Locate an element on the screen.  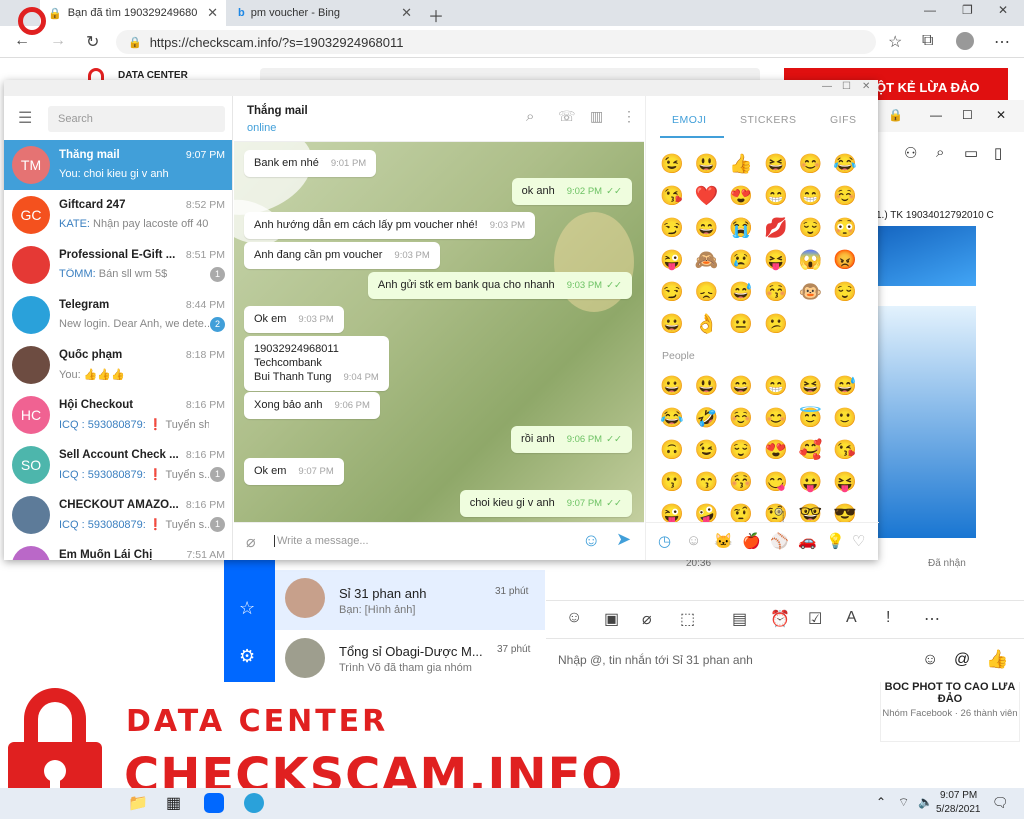
emoji-row: 😏😞😅😚🐵😌 is located at coordinates (764, 292).